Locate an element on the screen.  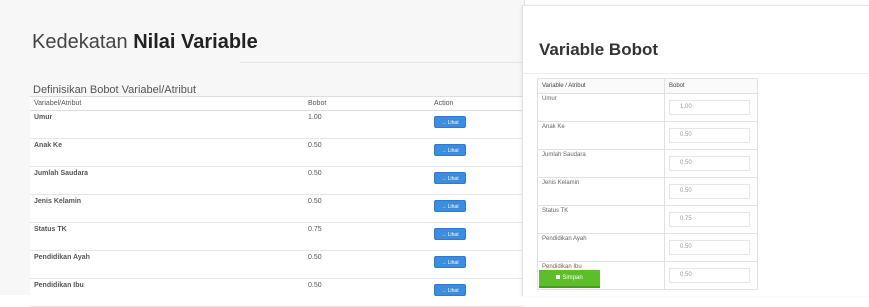
bobot-input: 1.00 is located at coordinates (709, 107).